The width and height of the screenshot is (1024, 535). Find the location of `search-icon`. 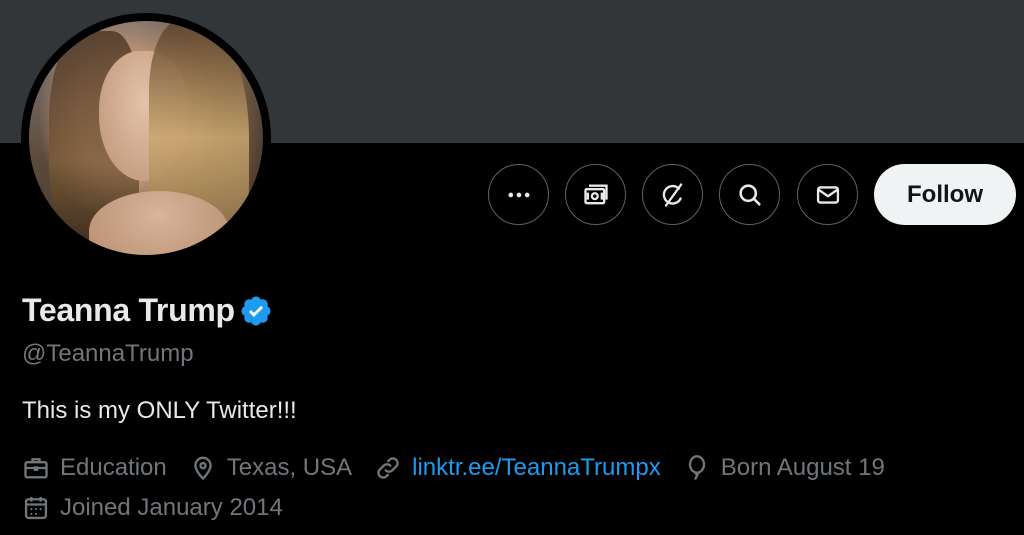

search-icon is located at coordinates (749, 194).